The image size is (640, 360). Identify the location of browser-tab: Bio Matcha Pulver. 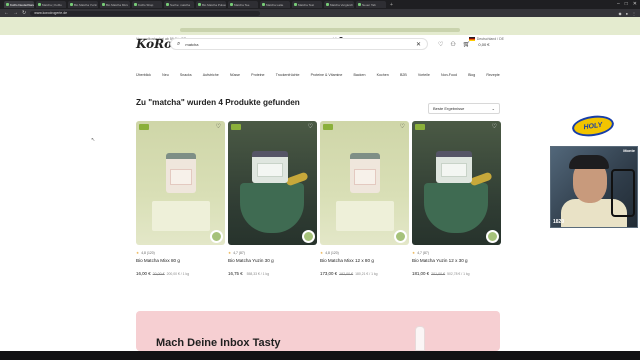
(211, 4).